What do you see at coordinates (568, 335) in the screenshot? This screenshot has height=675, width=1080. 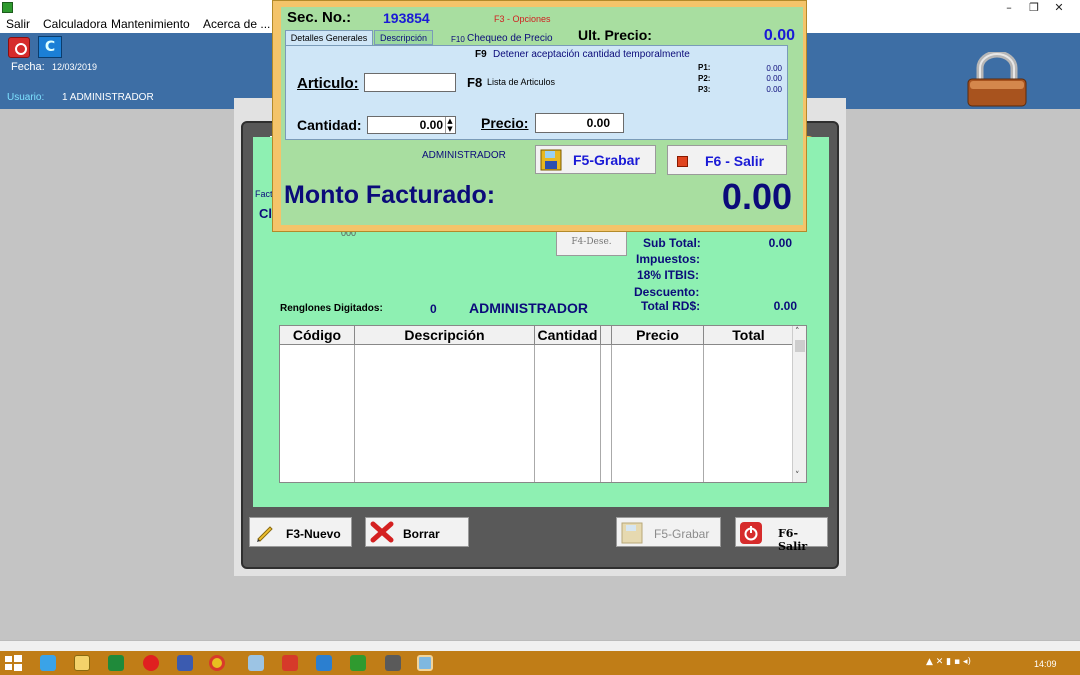 I see `col-header-cantidad: Cantidad` at bounding box center [568, 335].